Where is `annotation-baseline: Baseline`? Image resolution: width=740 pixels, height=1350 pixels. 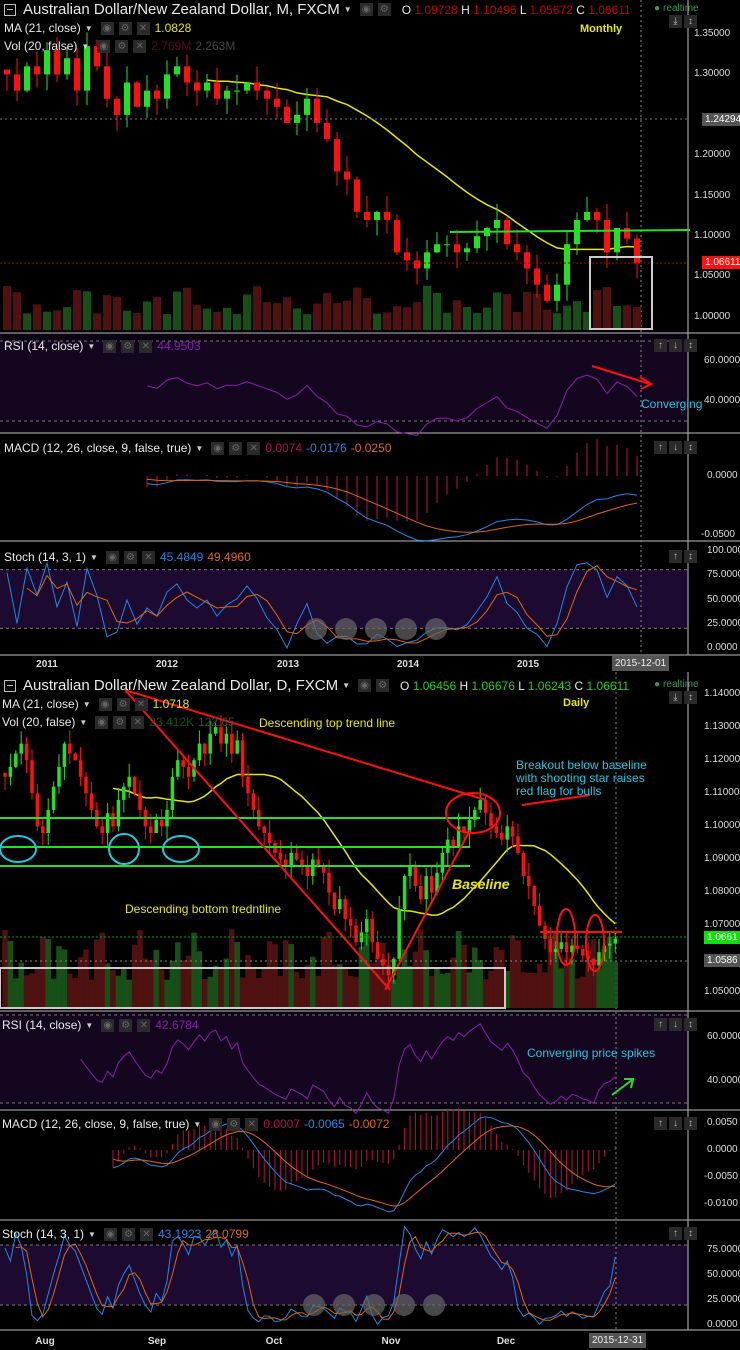
annotation-baseline: Baseline is located at coordinates (481, 884).